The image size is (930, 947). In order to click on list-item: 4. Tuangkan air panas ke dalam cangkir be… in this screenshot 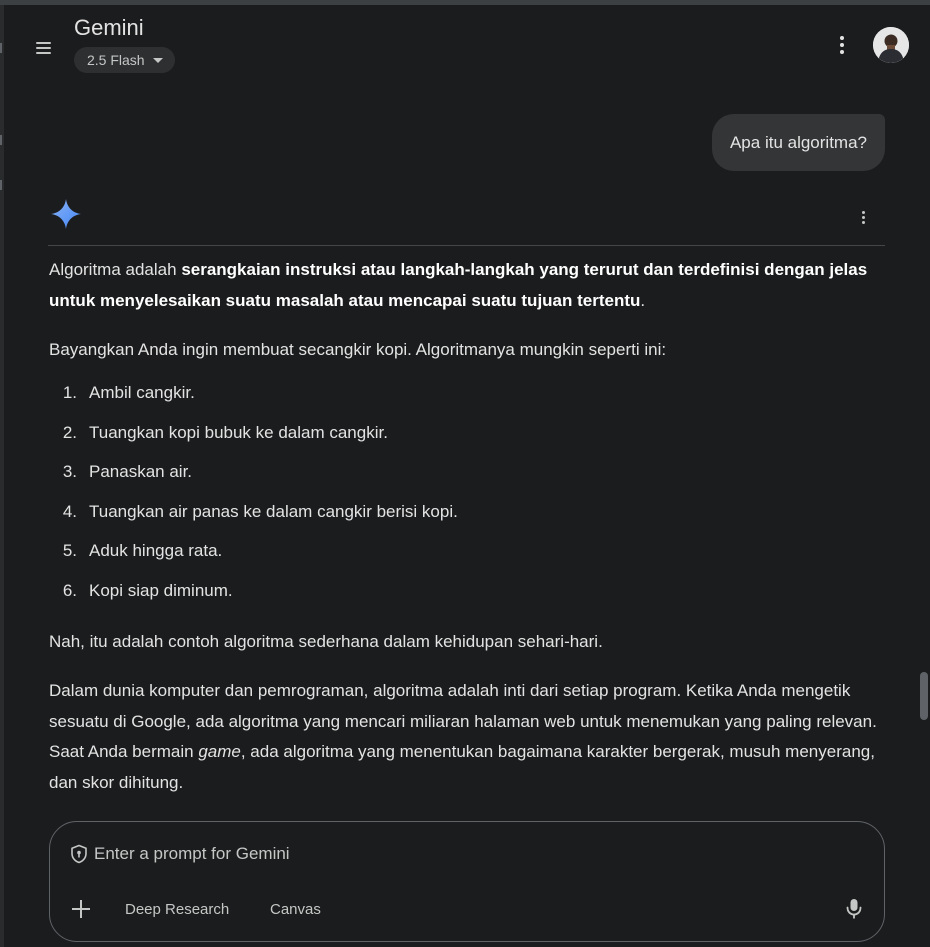, I will do `click(467, 512)`.